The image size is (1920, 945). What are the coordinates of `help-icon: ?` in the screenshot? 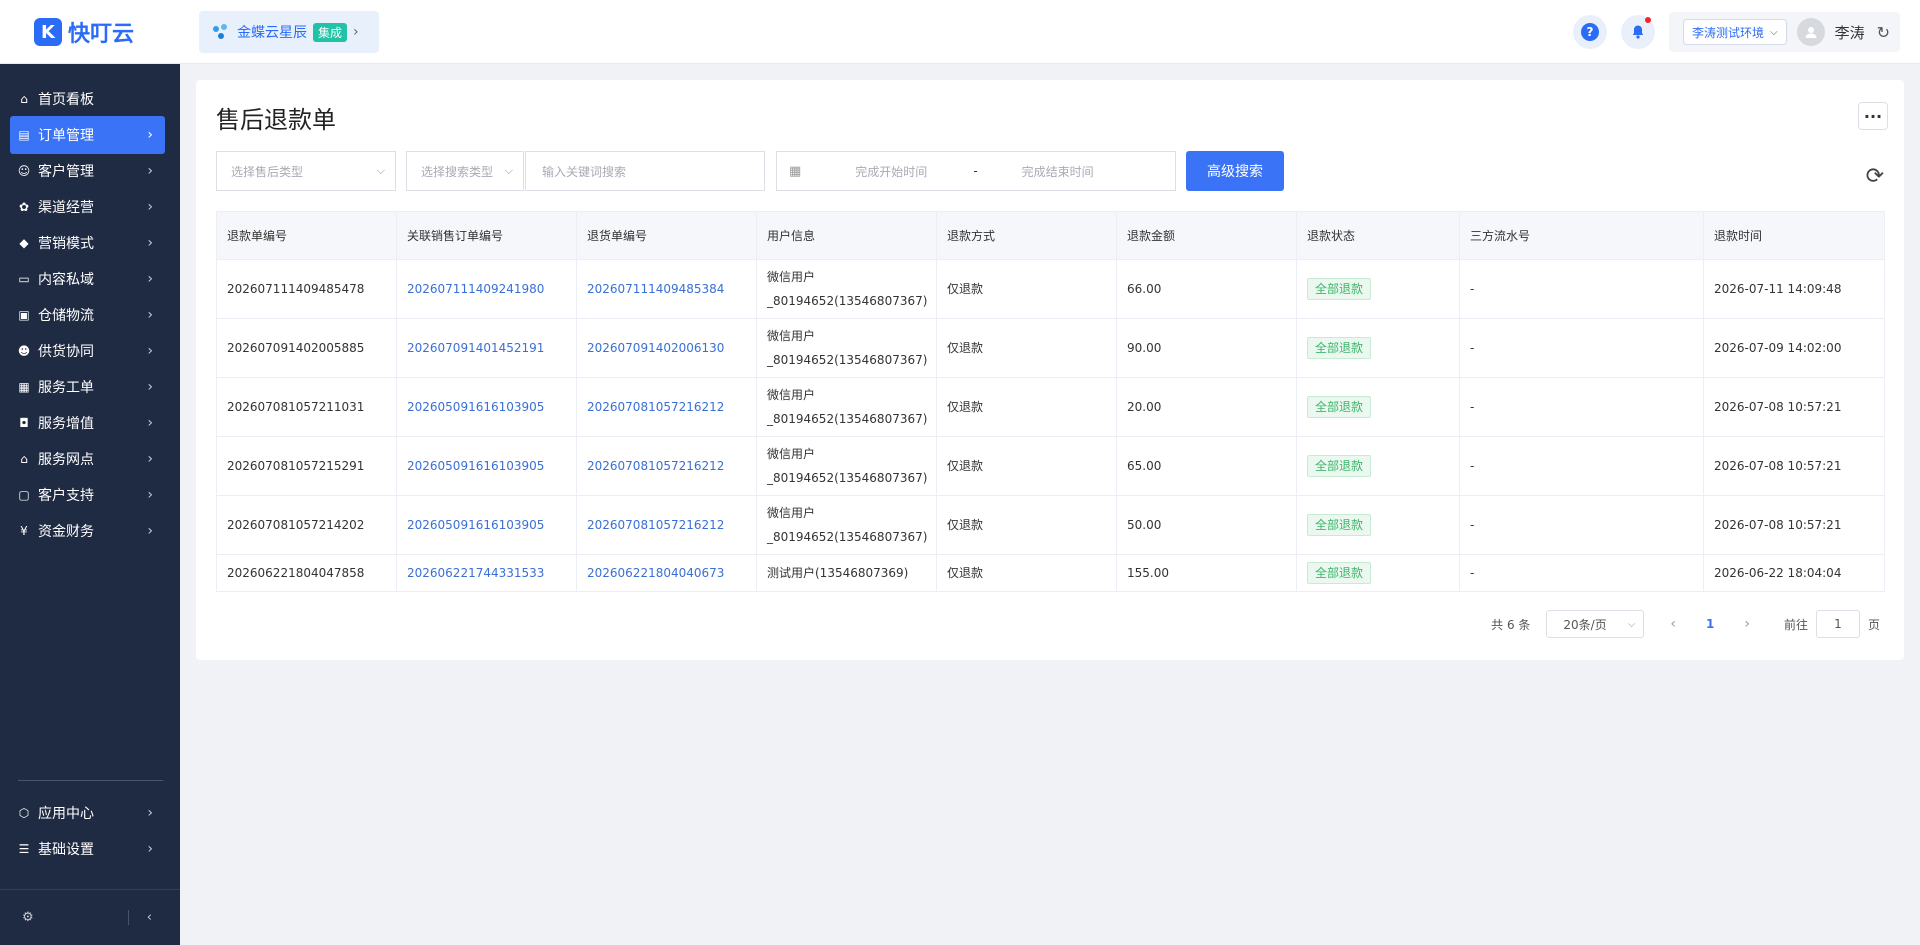 It's located at (1589, 32).